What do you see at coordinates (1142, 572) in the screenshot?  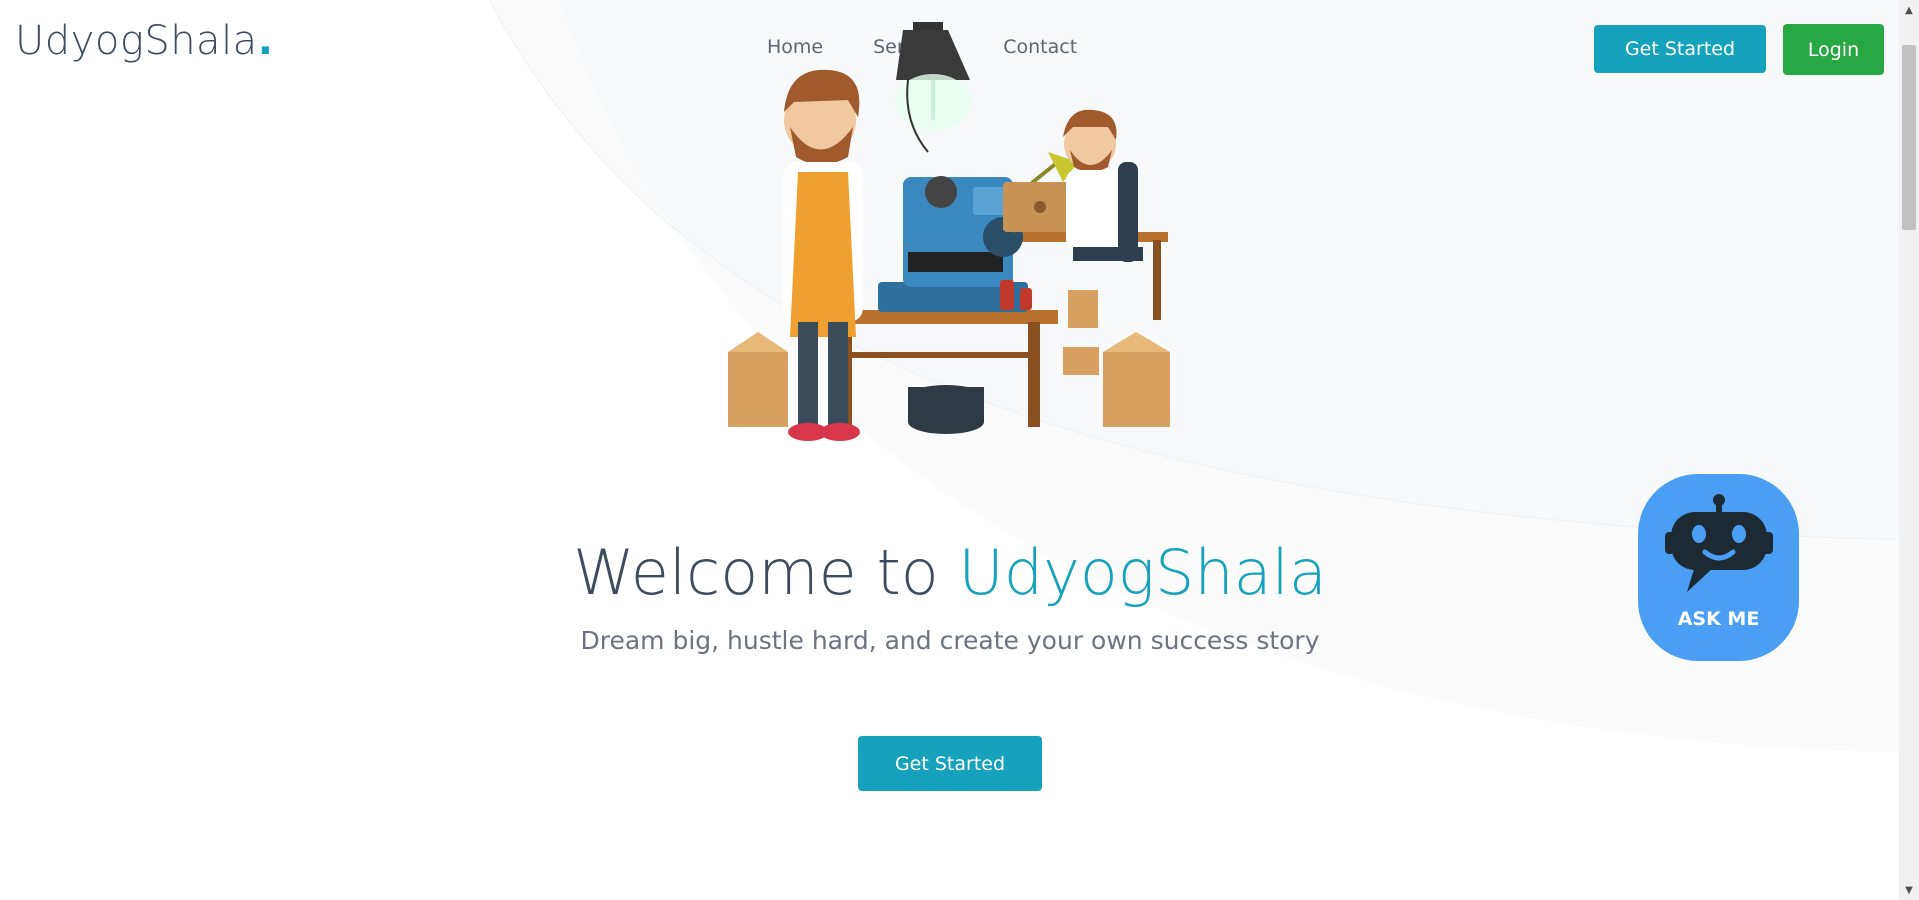 I see `hero-title-accent: UdyogShala` at bounding box center [1142, 572].